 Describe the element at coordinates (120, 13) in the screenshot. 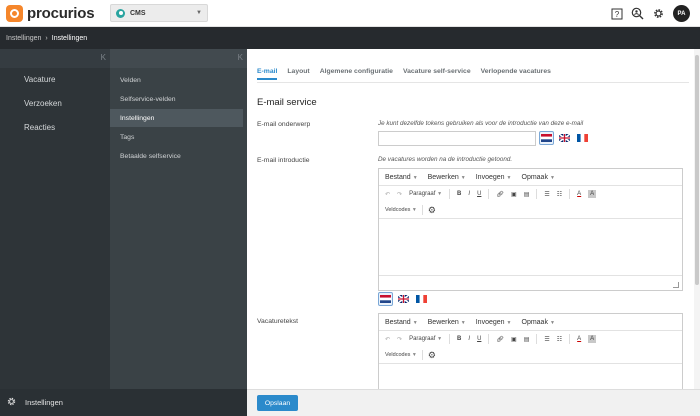

I see `cms-icon` at that location.